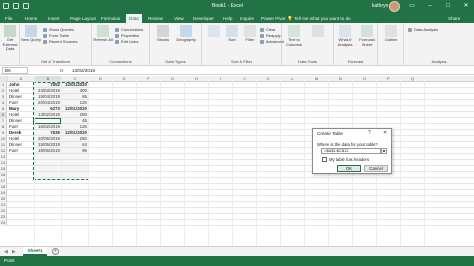 The height and width of the screenshot is (266, 474). I want to click on recent-sources-button: Recent Sources, so click(60, 41).